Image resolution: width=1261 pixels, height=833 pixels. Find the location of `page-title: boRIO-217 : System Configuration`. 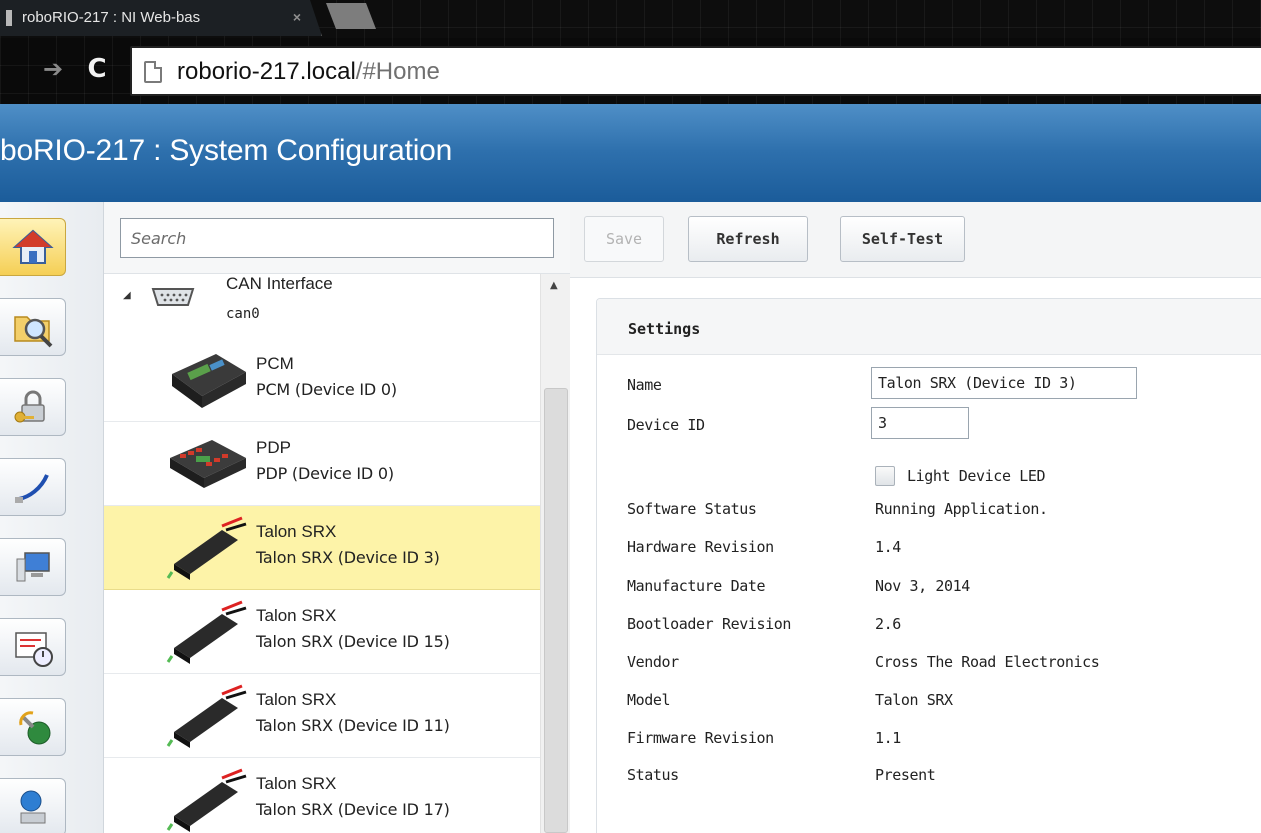

page-title: boRIO-217 : System Configuration is located at coordinates (226, 150).